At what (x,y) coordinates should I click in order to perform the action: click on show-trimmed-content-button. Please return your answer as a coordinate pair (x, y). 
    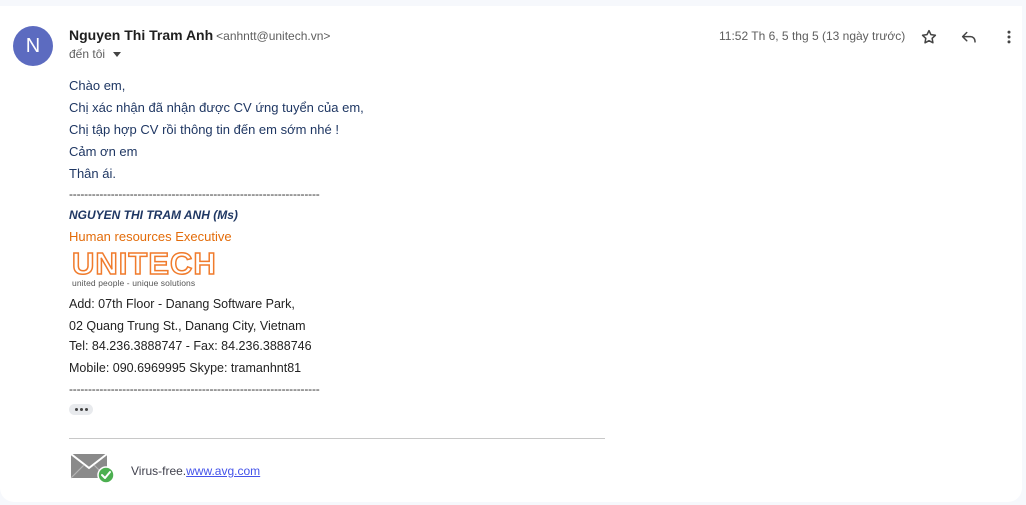
    Looking at the image, I should click on (81, 409).